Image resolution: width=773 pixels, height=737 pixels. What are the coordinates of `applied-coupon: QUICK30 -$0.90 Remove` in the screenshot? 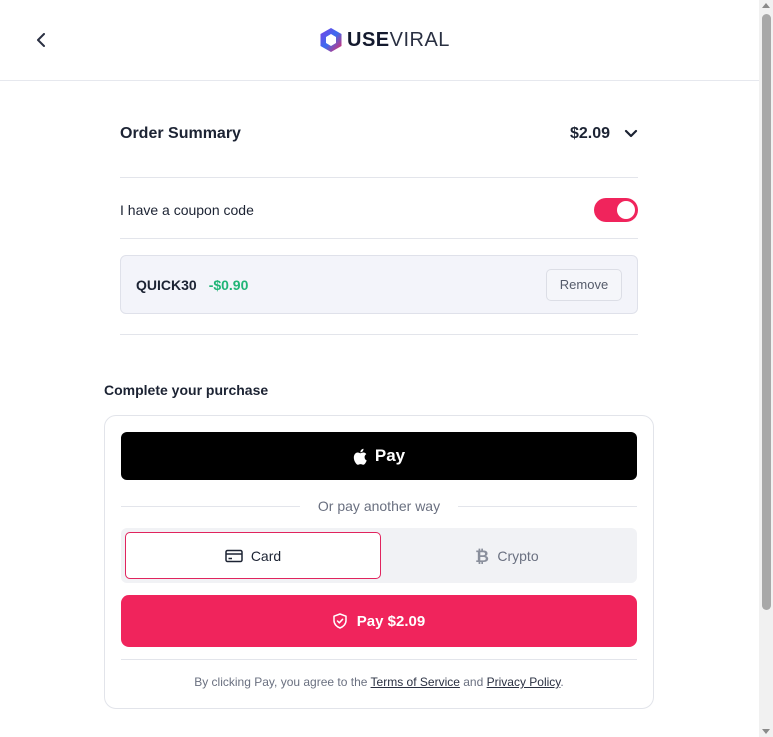 It's located at (379, 284).